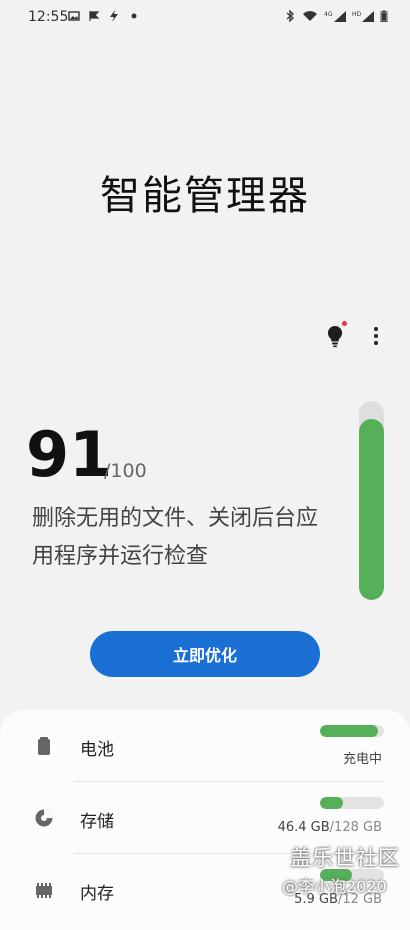 This screenshot has height=930, width=410. I want to click on memory-chip-icon, so click(44, 890).